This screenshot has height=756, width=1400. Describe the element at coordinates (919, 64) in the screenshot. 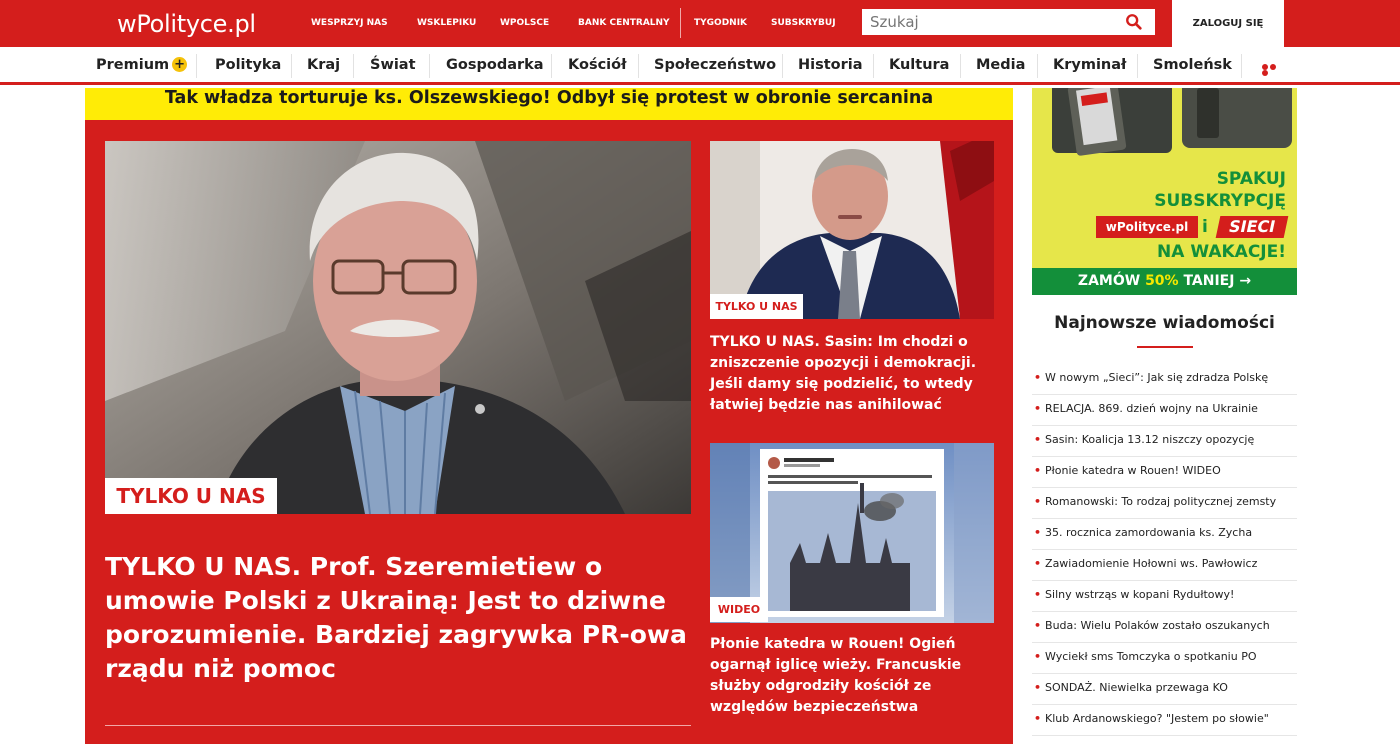

I see `nav-item-culture: Kultura` at that location.